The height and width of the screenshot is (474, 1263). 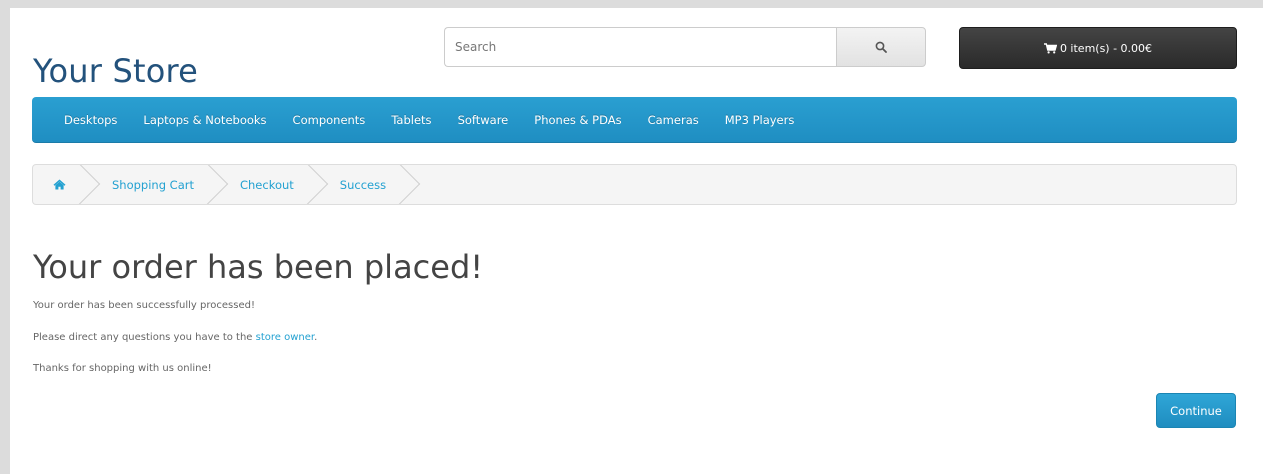 What do you see at coordinates (207, 120) in the screenshot?
I see `menu-item-laptops-notebooks: Laptops & Notebooks` at bounding box center [207, 120].